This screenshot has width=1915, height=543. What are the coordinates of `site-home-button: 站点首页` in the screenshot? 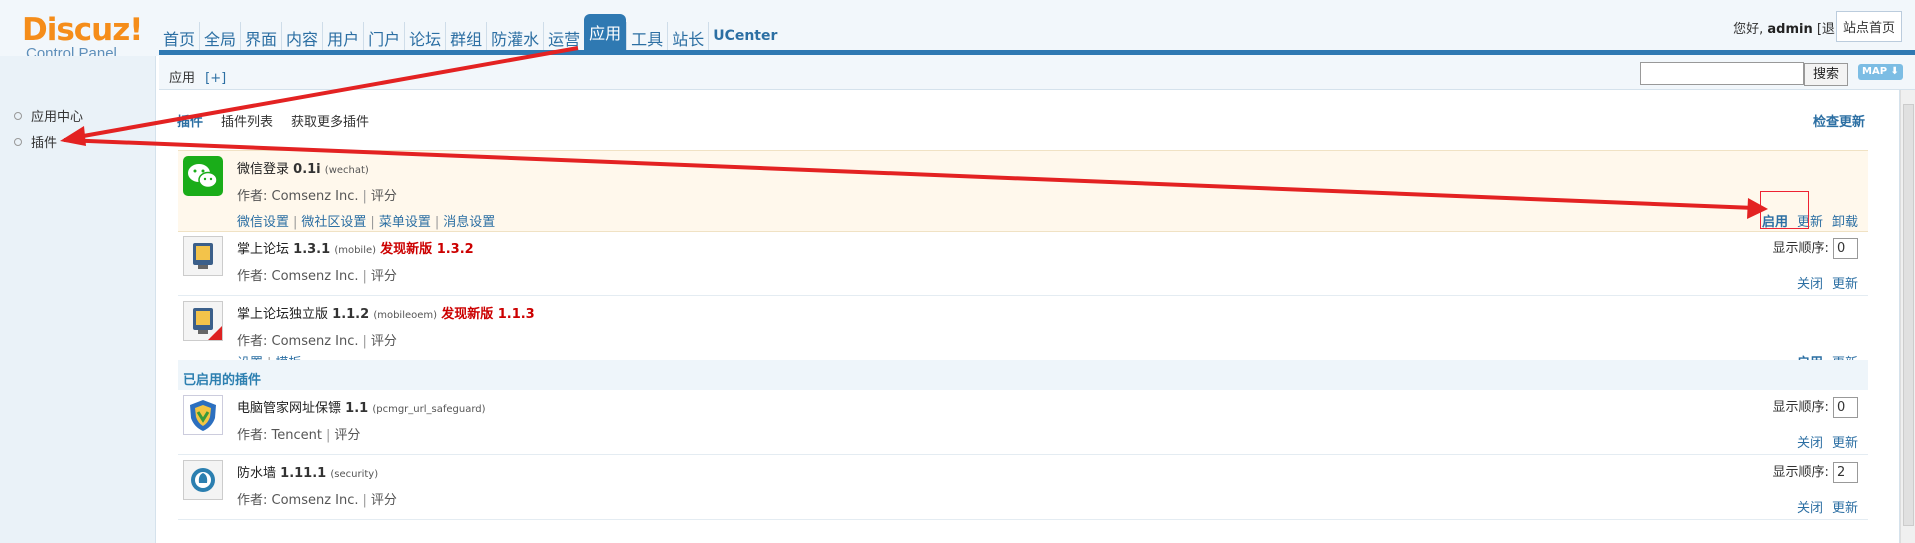 It's located at (1868, 26).